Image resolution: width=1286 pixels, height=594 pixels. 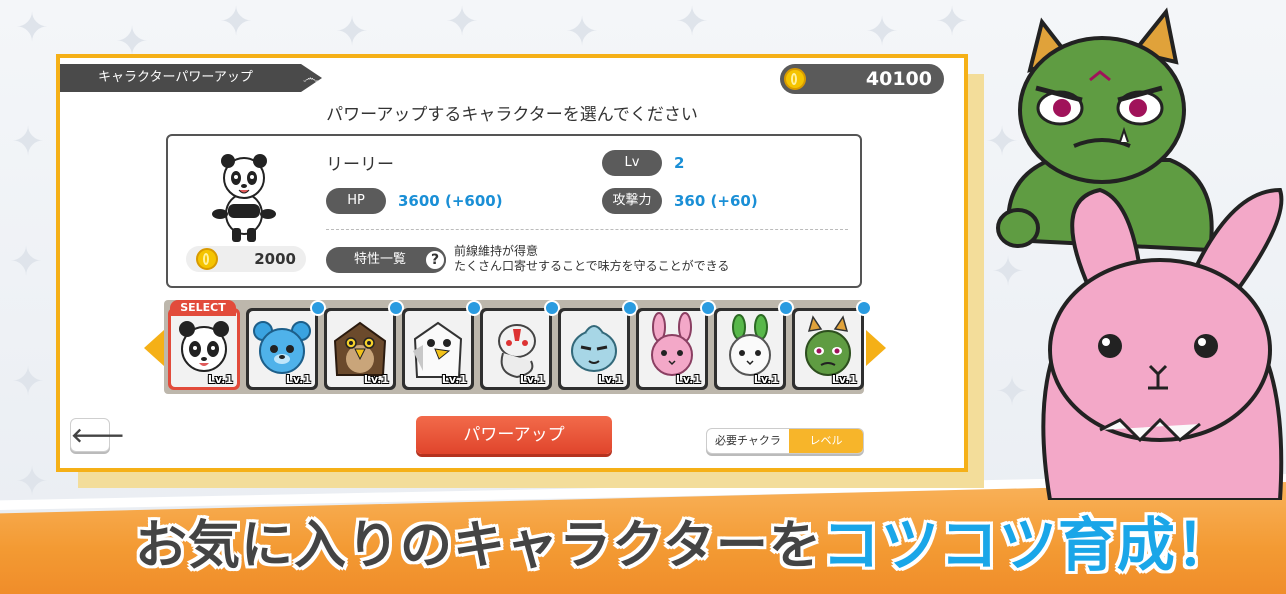 What do you see at coordinates (716, 201) in the screenshot?
I see `attack-value: 360 (+60)` at bounding box center [716, 201].